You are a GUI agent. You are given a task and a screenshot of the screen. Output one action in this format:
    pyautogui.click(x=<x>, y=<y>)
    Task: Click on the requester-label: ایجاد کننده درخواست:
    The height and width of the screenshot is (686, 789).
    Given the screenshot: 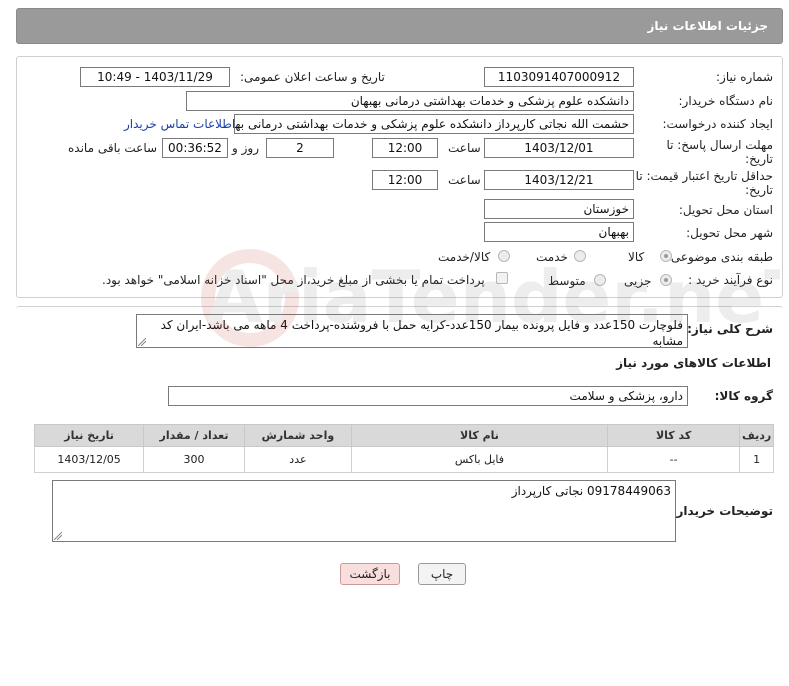 What is the action you would take?
    pyautogui.click(x=717, y=124)
    